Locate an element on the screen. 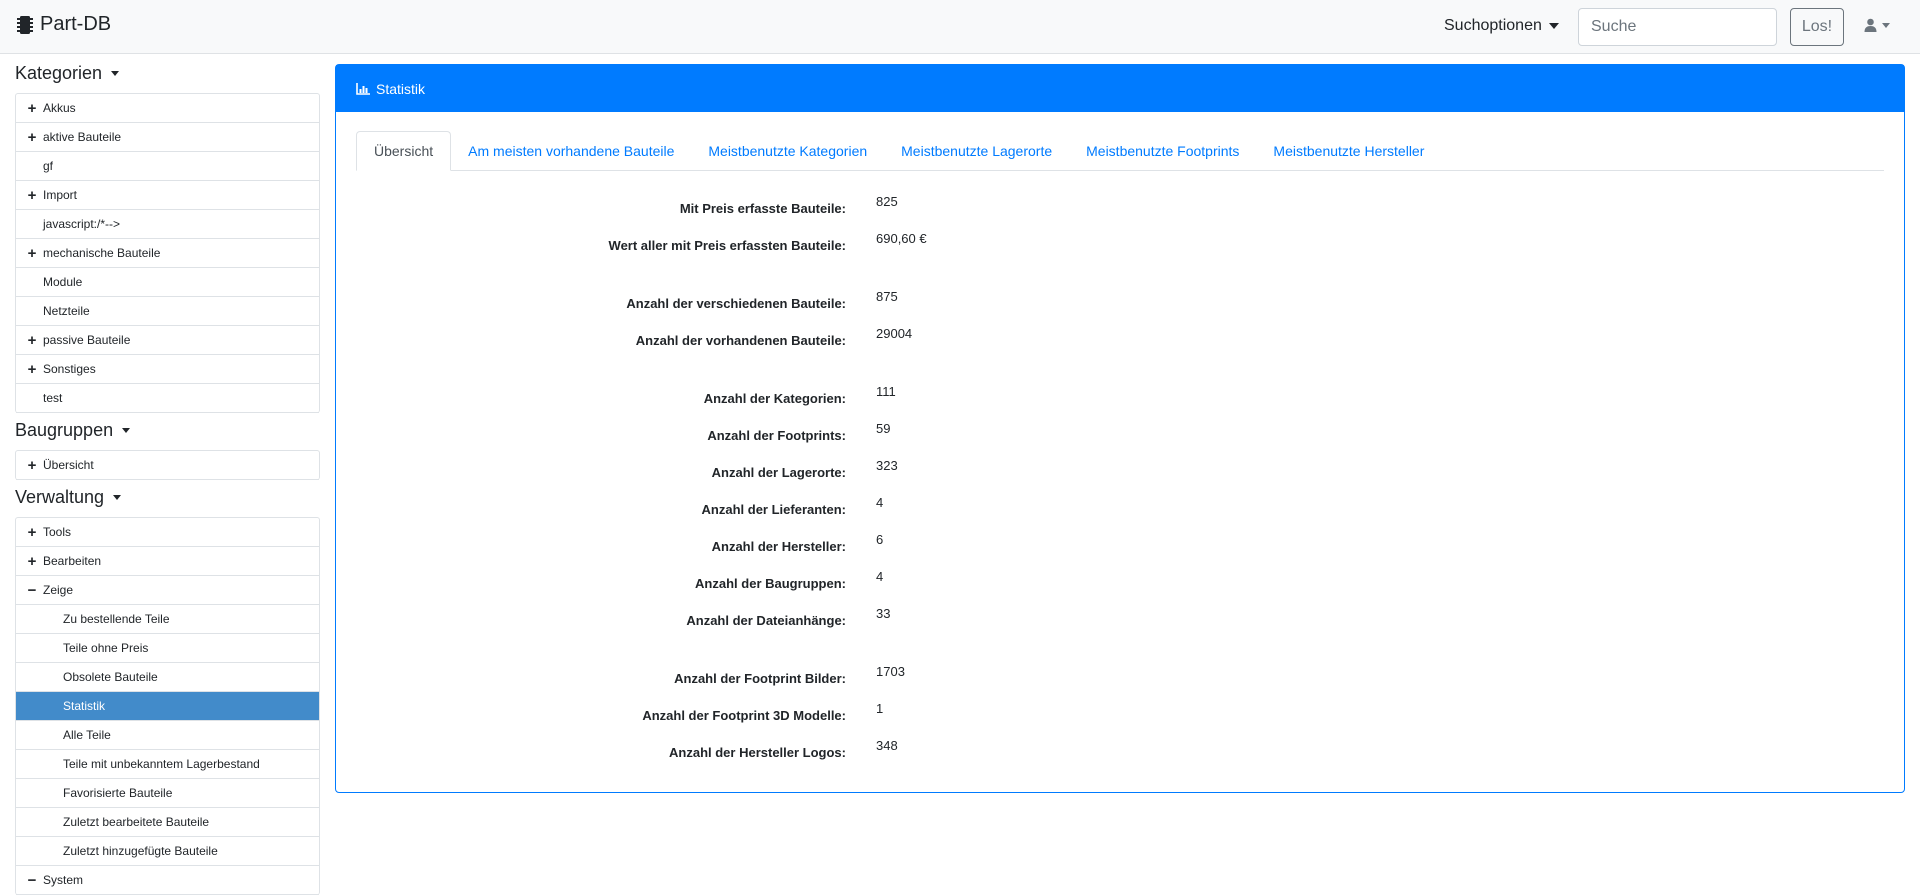  card-header: Statistik is located at coordinates (1120, 88).